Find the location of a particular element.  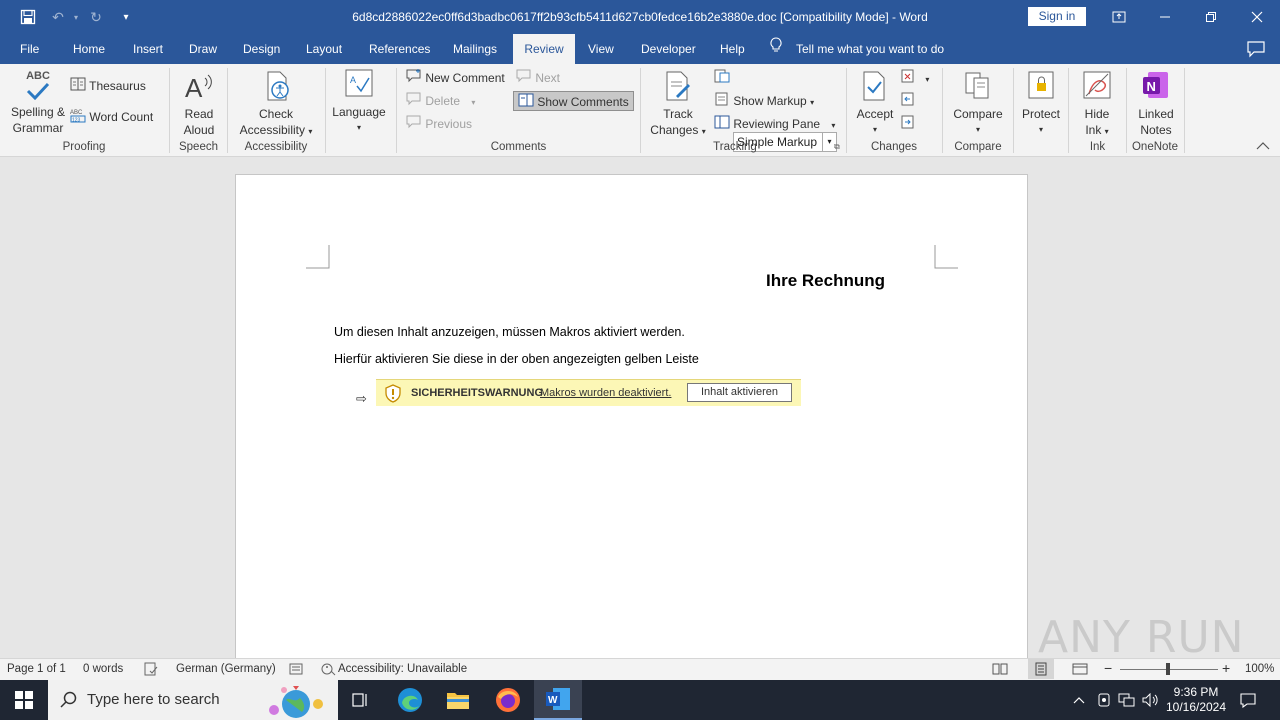

delete-comment-button: Delete ▾ is located at coordinates (440, 101).